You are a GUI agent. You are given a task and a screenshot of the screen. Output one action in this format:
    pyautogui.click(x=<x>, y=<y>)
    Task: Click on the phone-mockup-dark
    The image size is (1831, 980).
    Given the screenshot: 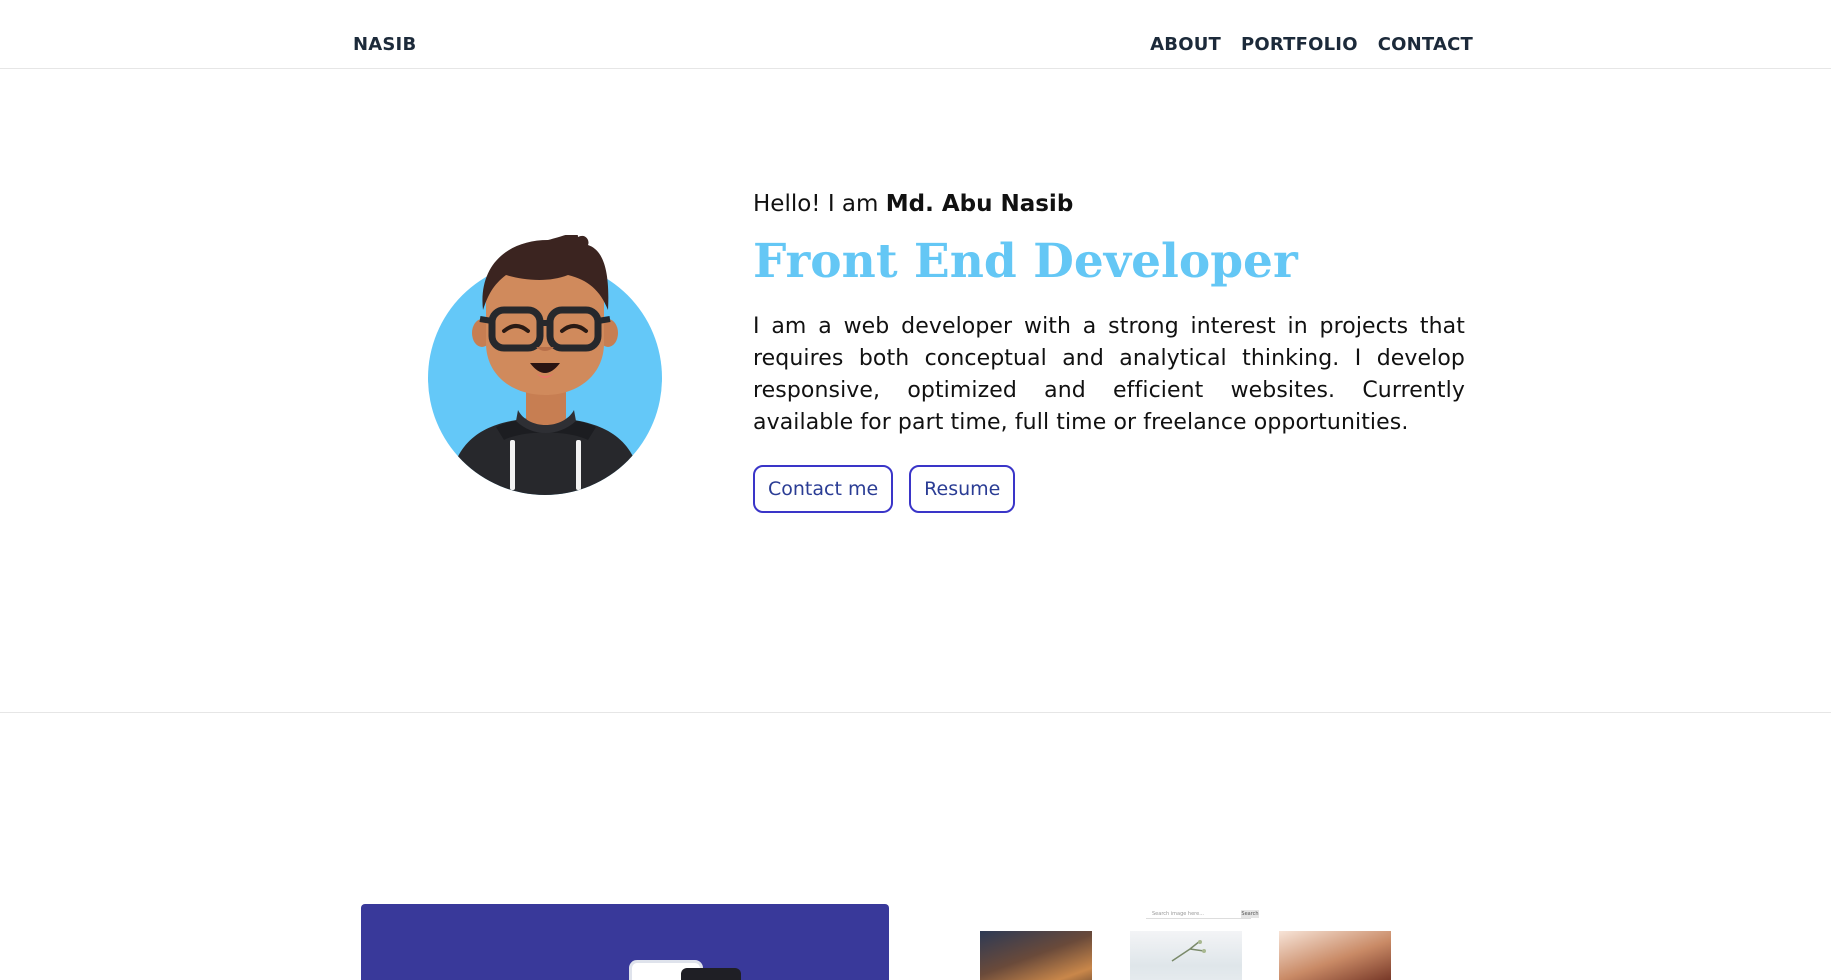 What is the action you would take?
    pyautogui.click(x=711, y=974)
    